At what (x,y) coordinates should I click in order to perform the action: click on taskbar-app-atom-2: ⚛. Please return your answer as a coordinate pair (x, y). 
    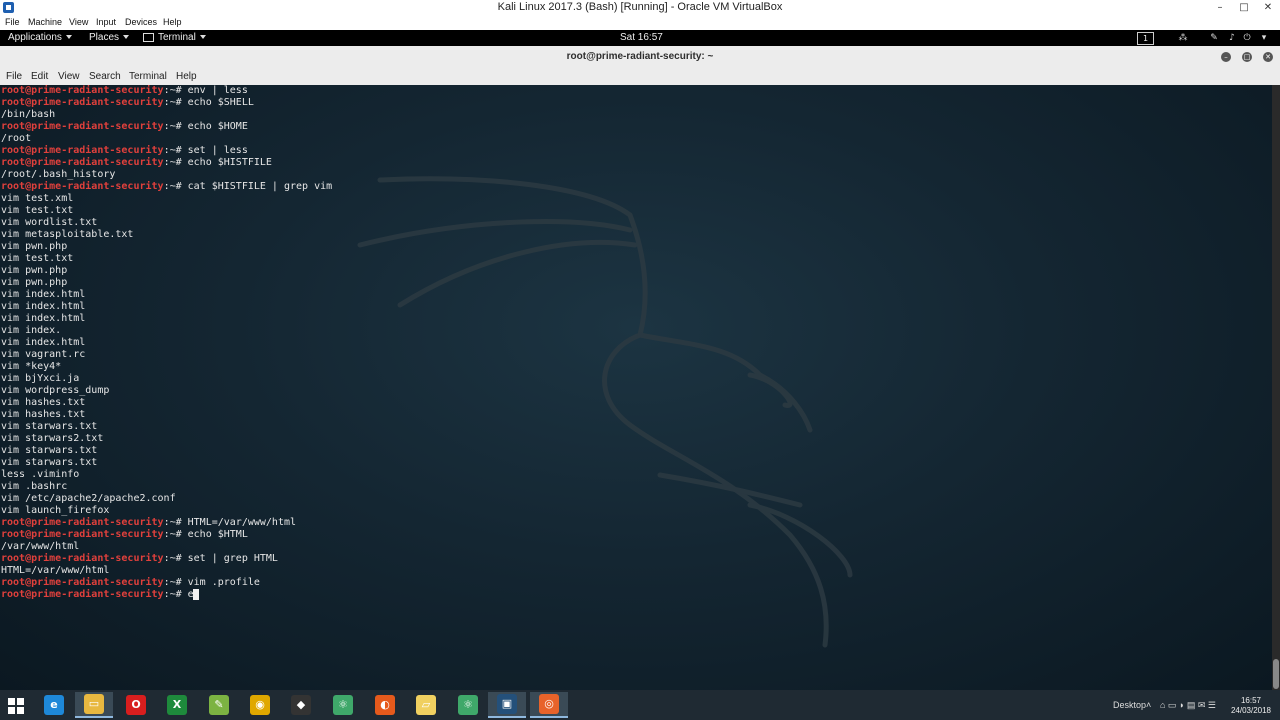
    Looking at the image, I should click on (468, 705).